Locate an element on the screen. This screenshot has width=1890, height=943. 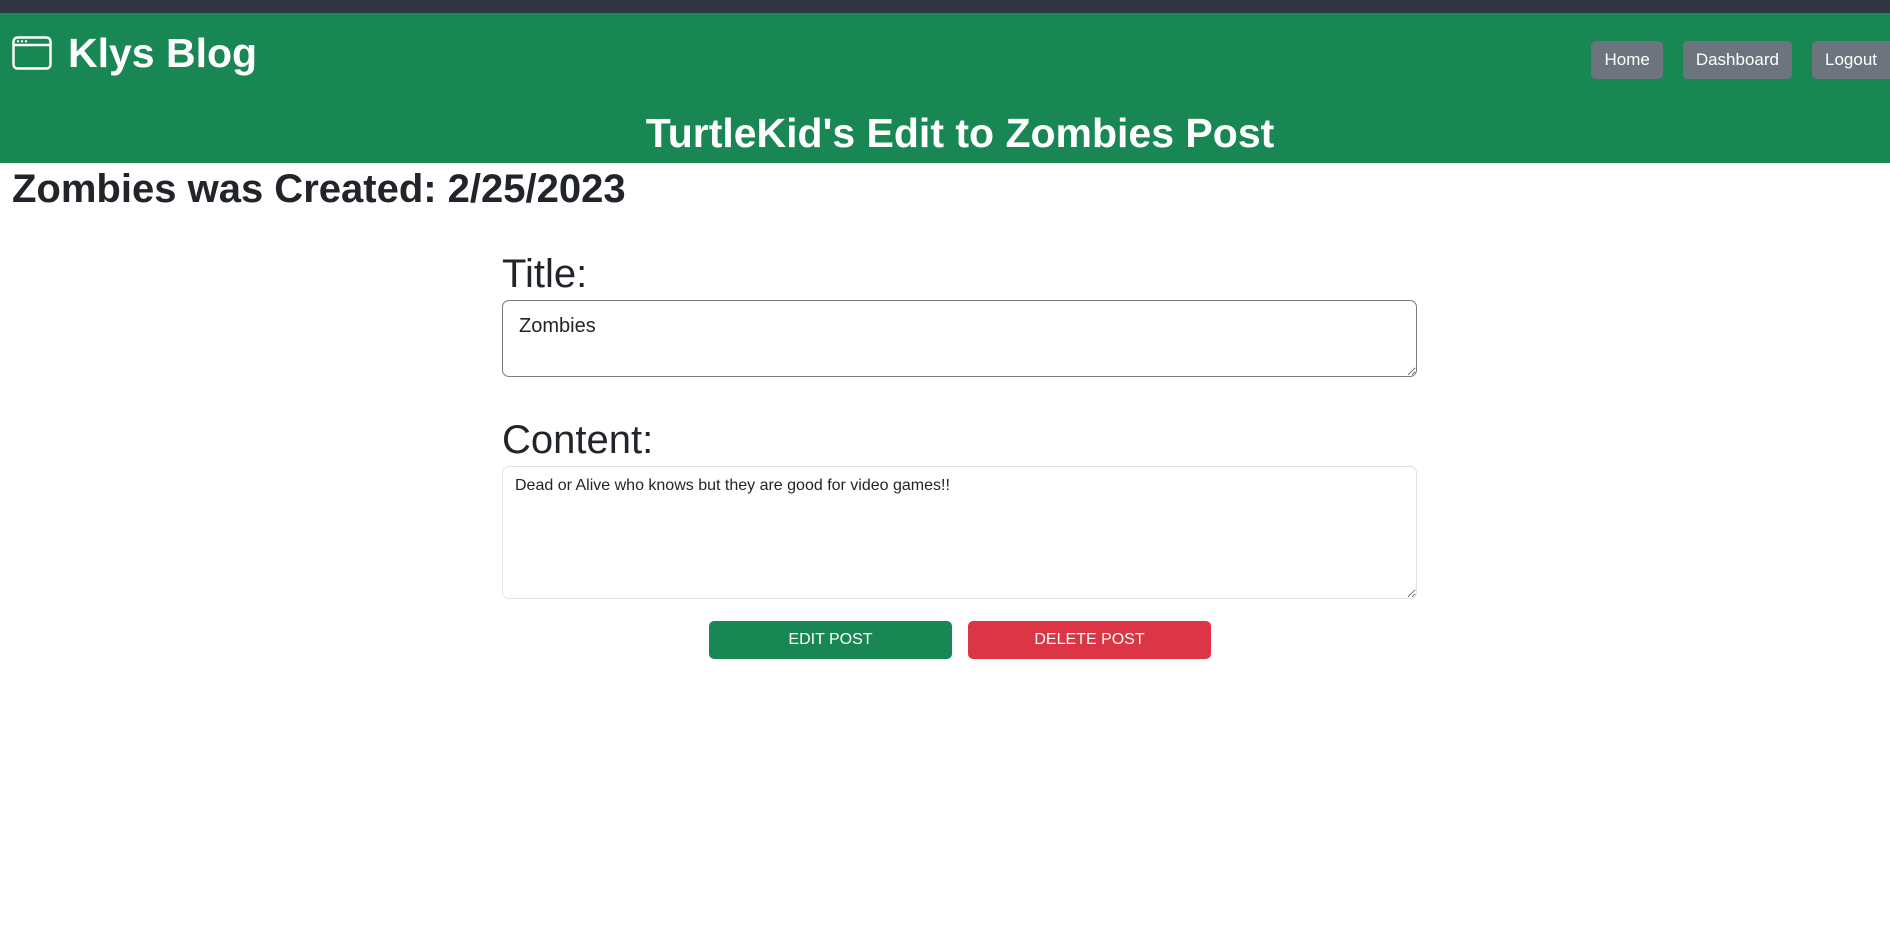
browser-top-strip is located at coordinates (945, 6).